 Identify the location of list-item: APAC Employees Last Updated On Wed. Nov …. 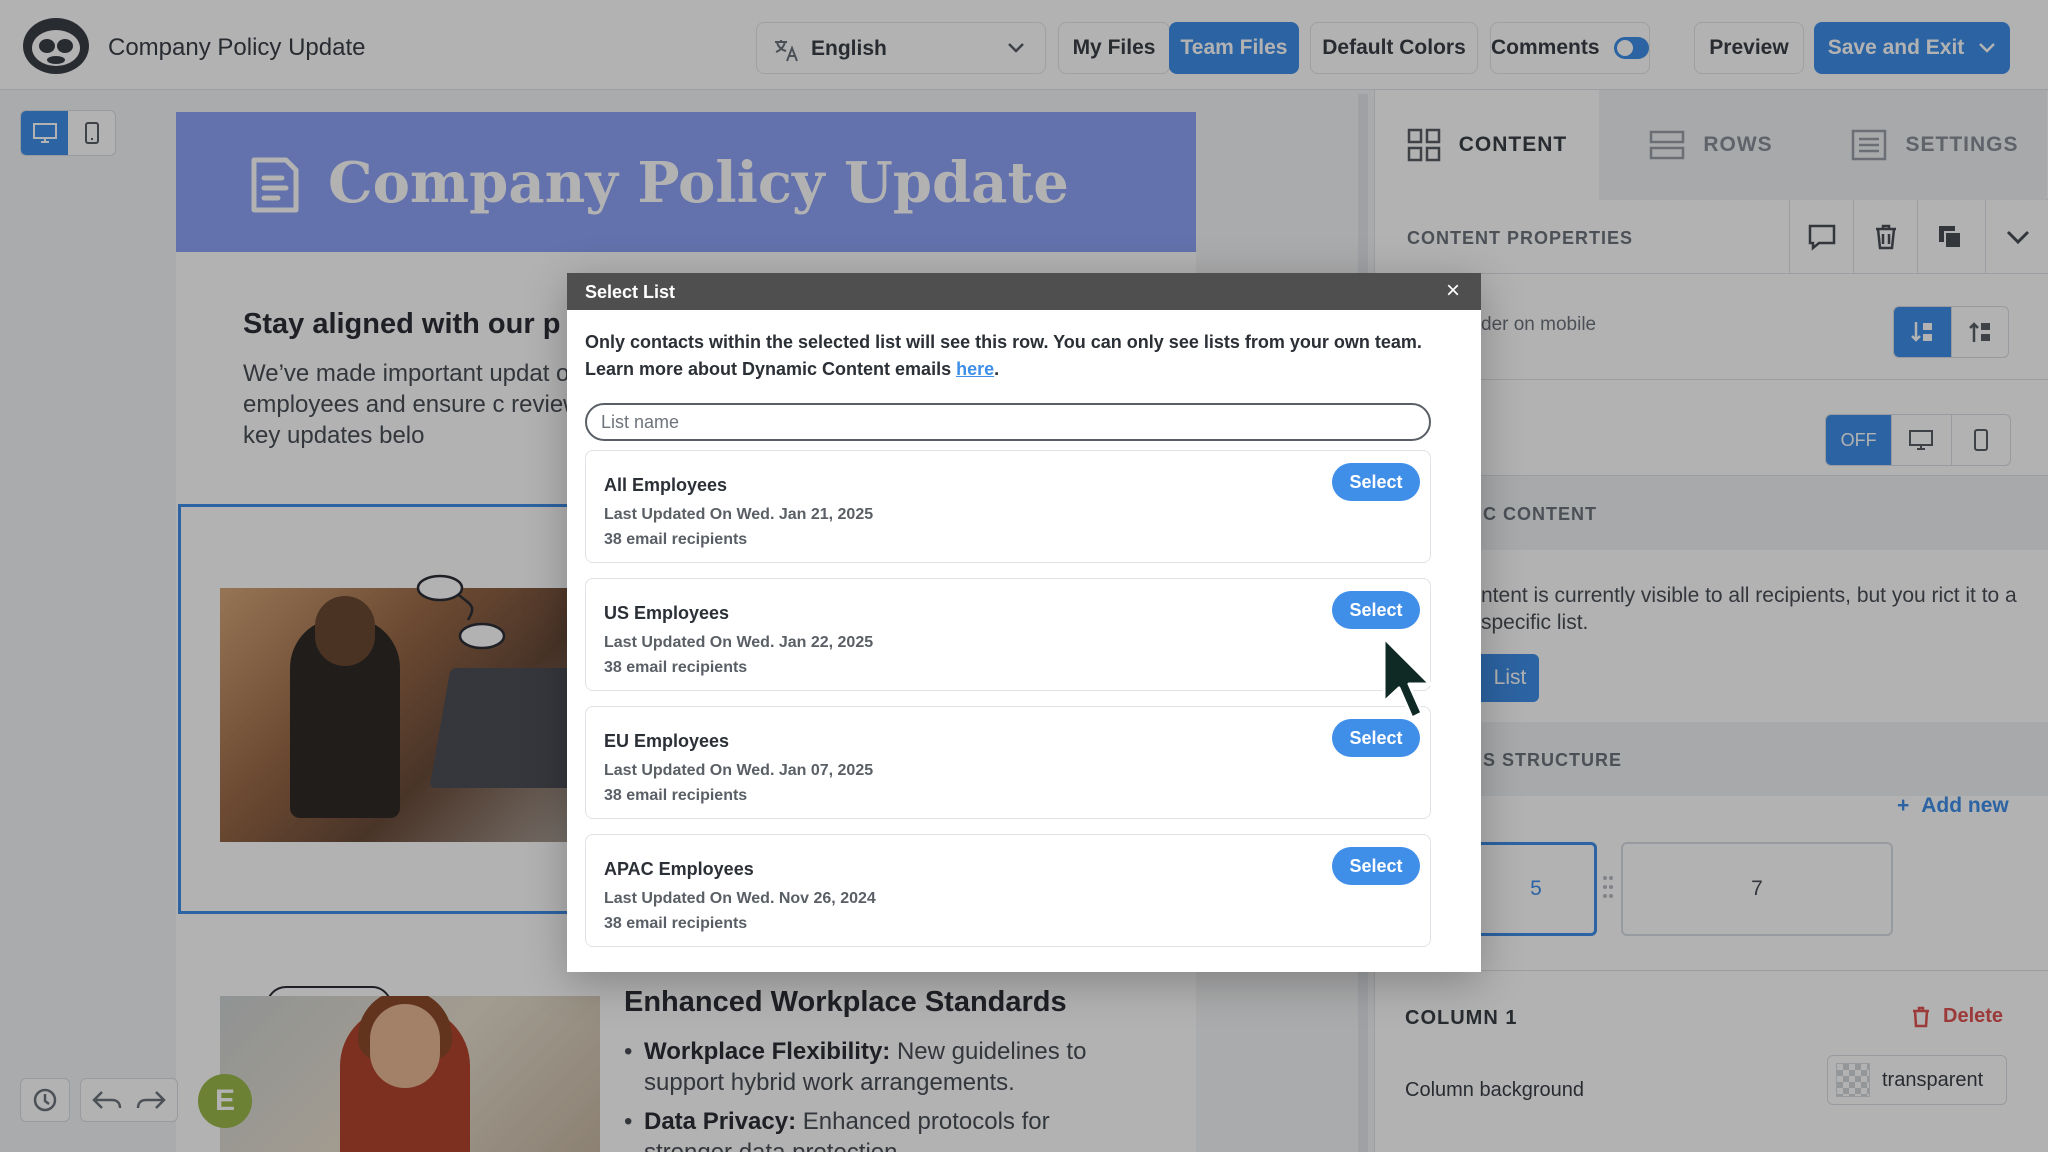
(1008, 890).